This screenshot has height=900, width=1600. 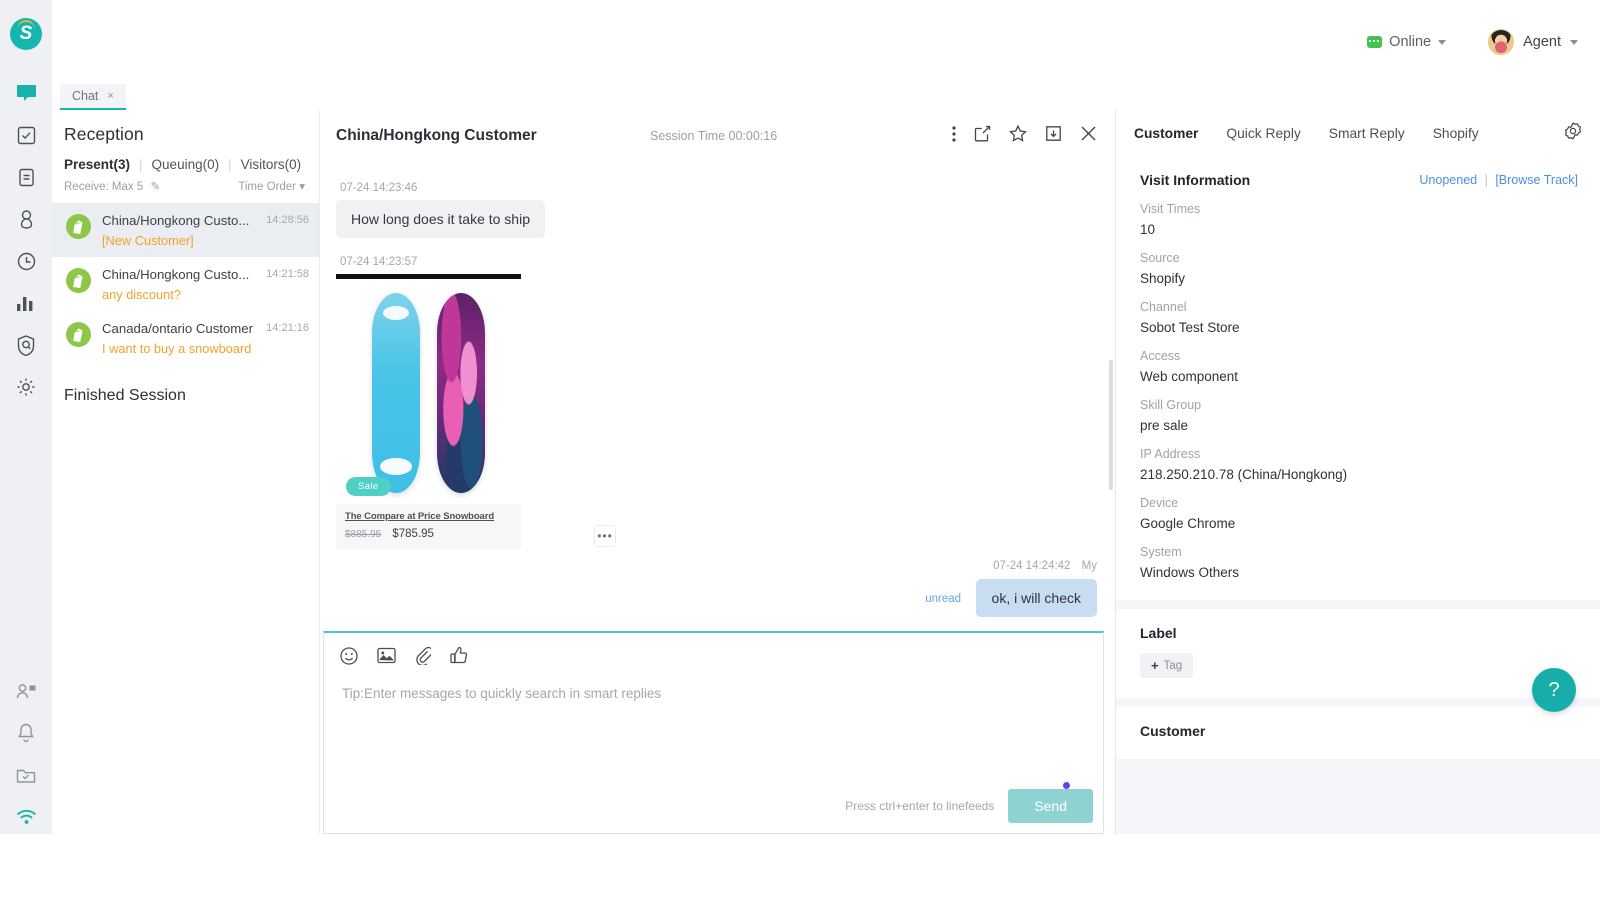 I want to click on thumbs-up-icon, so click(x=459, y=658).